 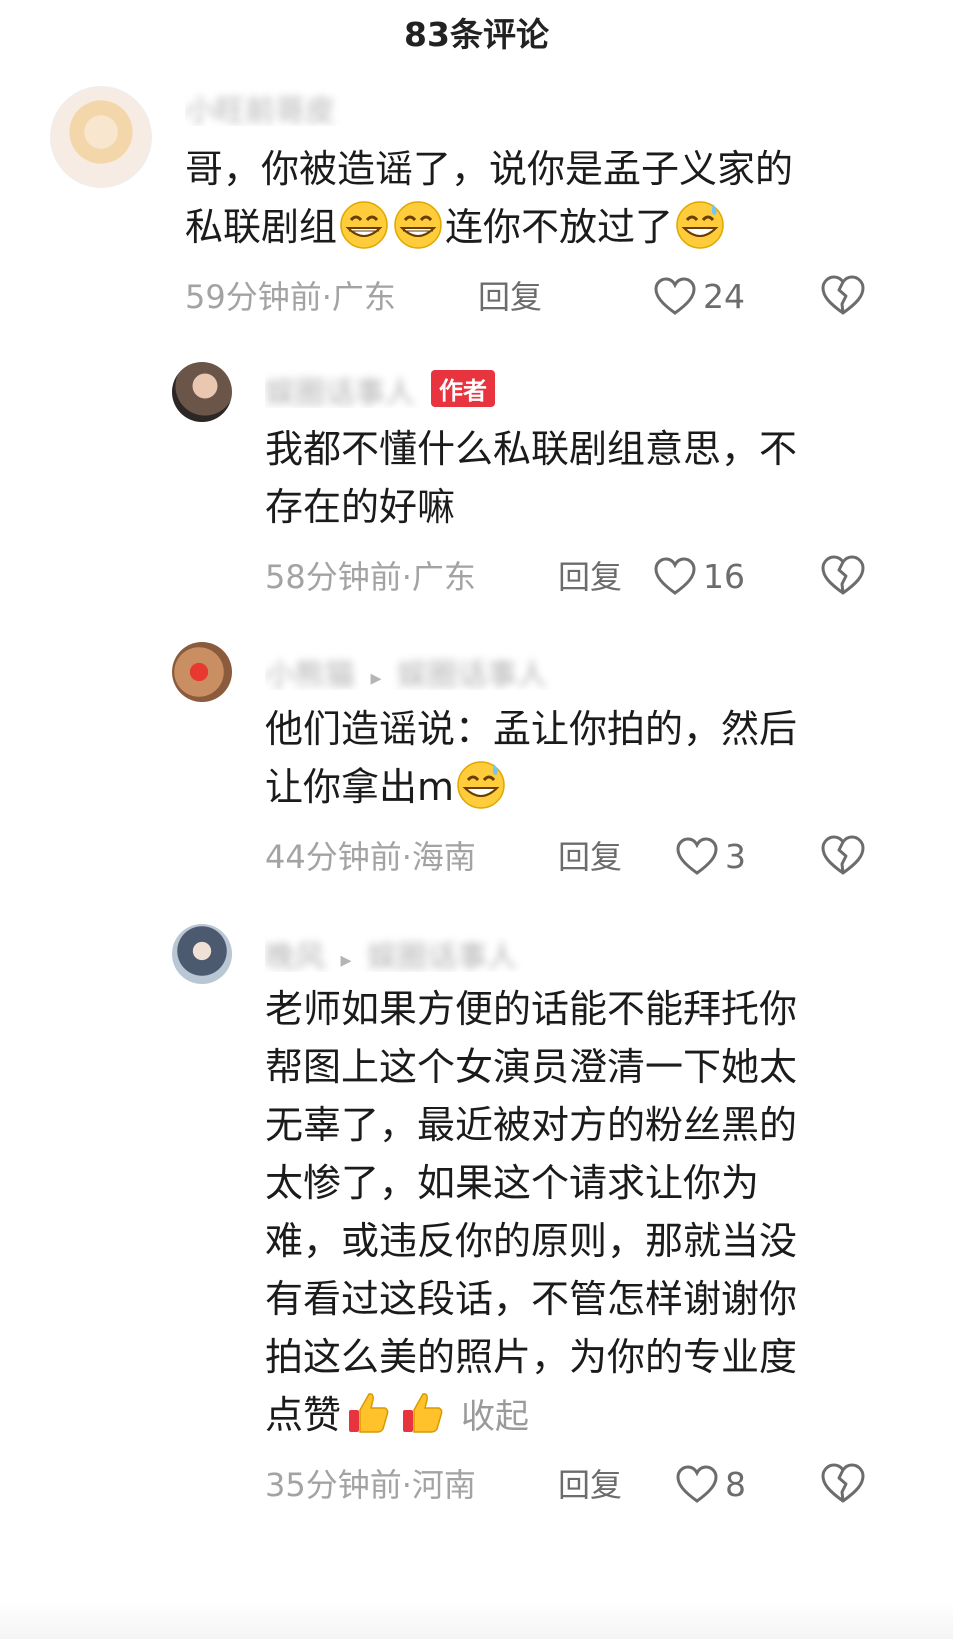 What do you see at coordinates (512, 1183) in the screenshot?
I see `comment-line: 太惨了，如果这个请求让你为` at bounding box center [512, 1183].